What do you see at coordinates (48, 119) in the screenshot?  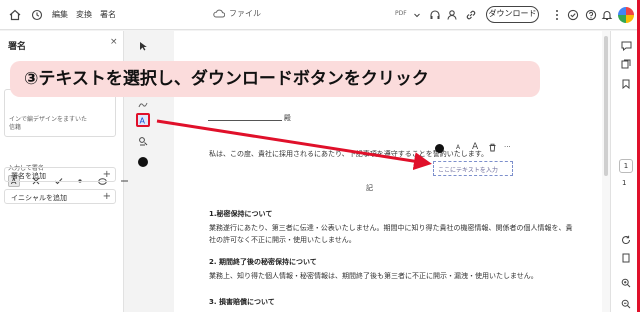 I see `hint-line-1: インで編デザインをますいた` at bounding box center [48, 119].